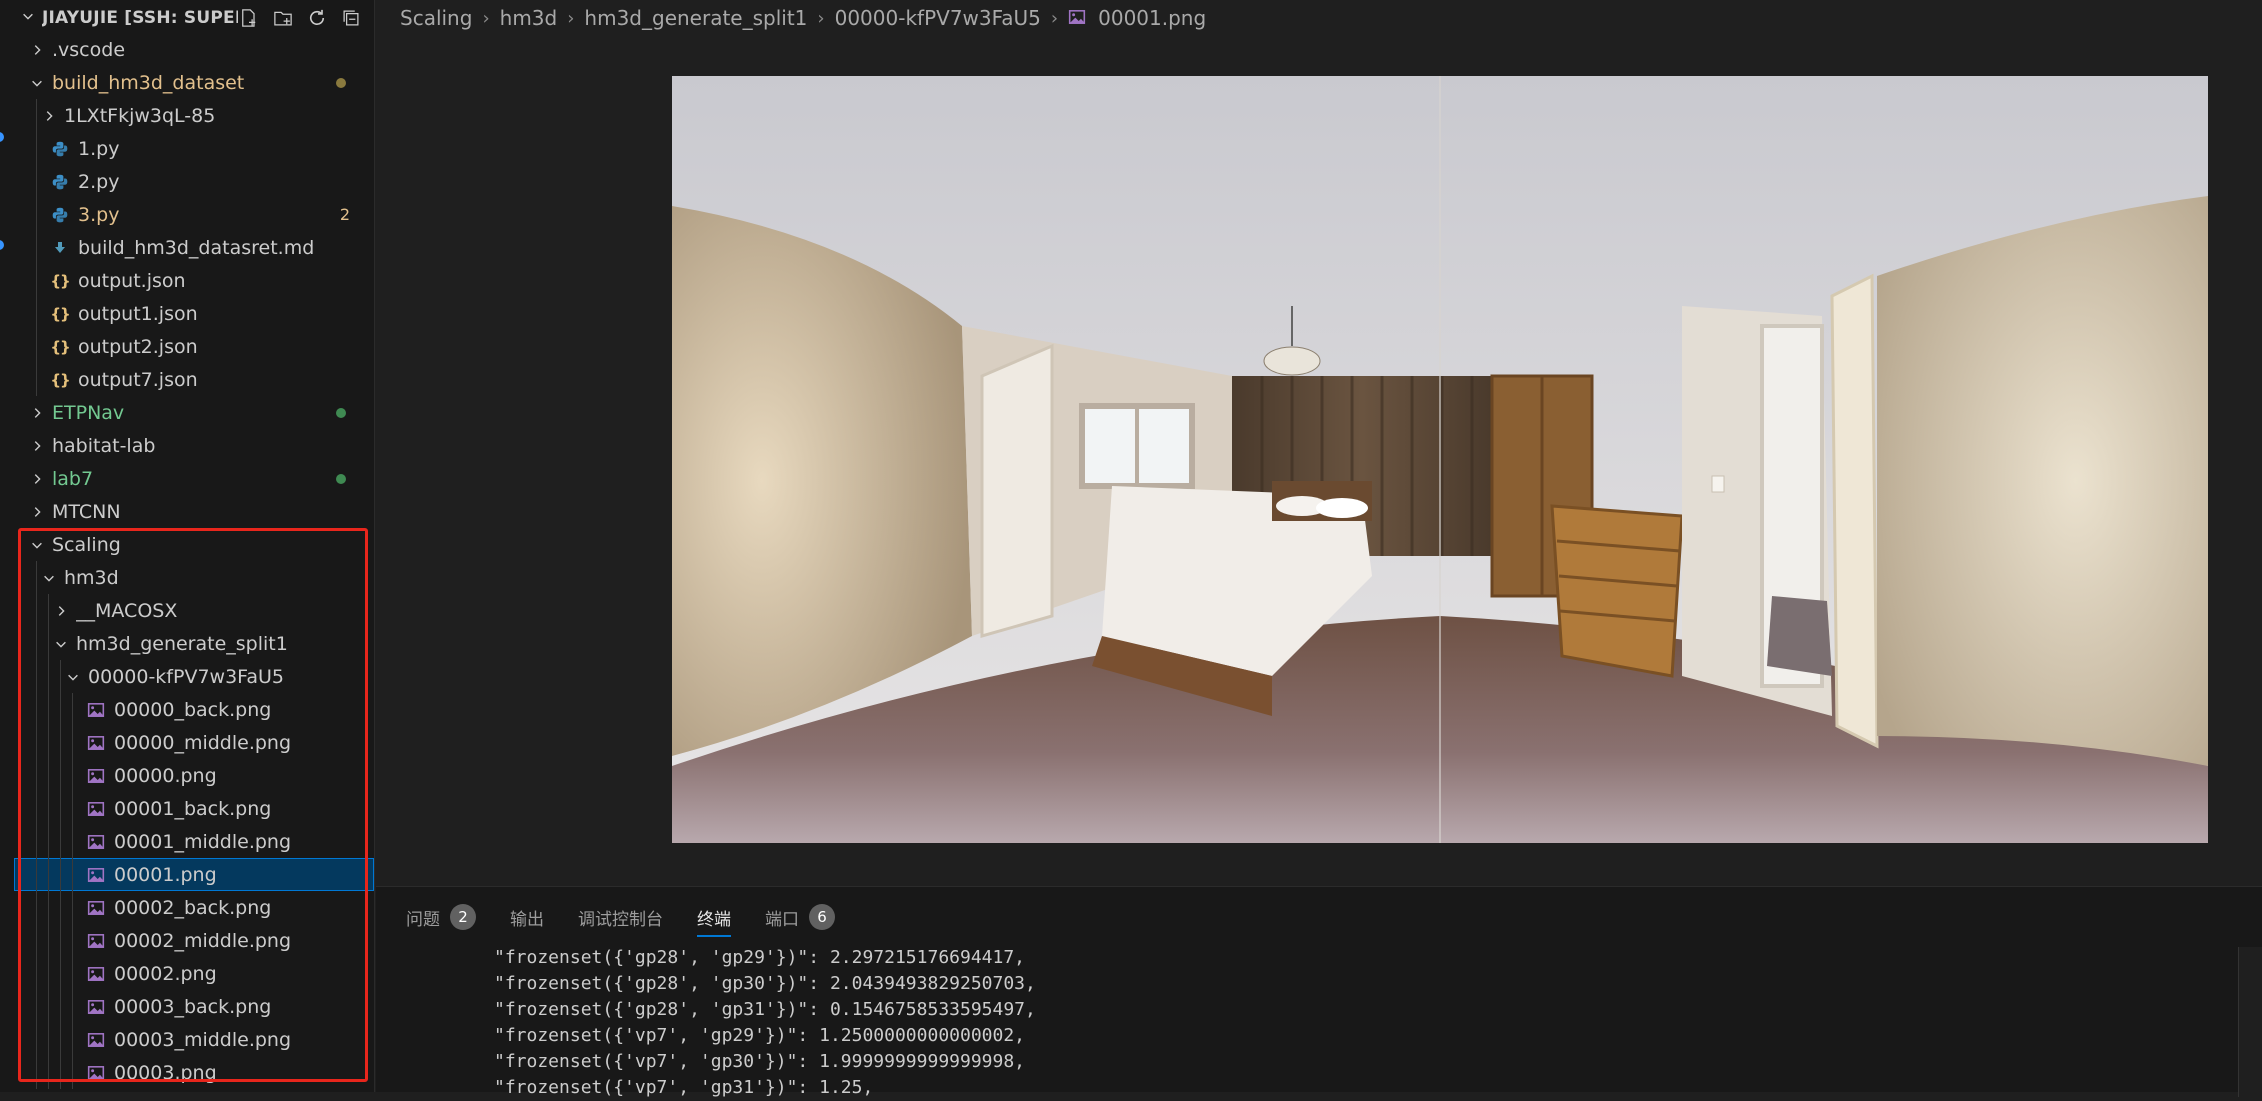 This screenshot has height=1101, width=2262. What do you see at coordinates (194, 1006) in the screenshot?
I see `tree-file: 00003_back.png` at bounding box center [194, 1006].